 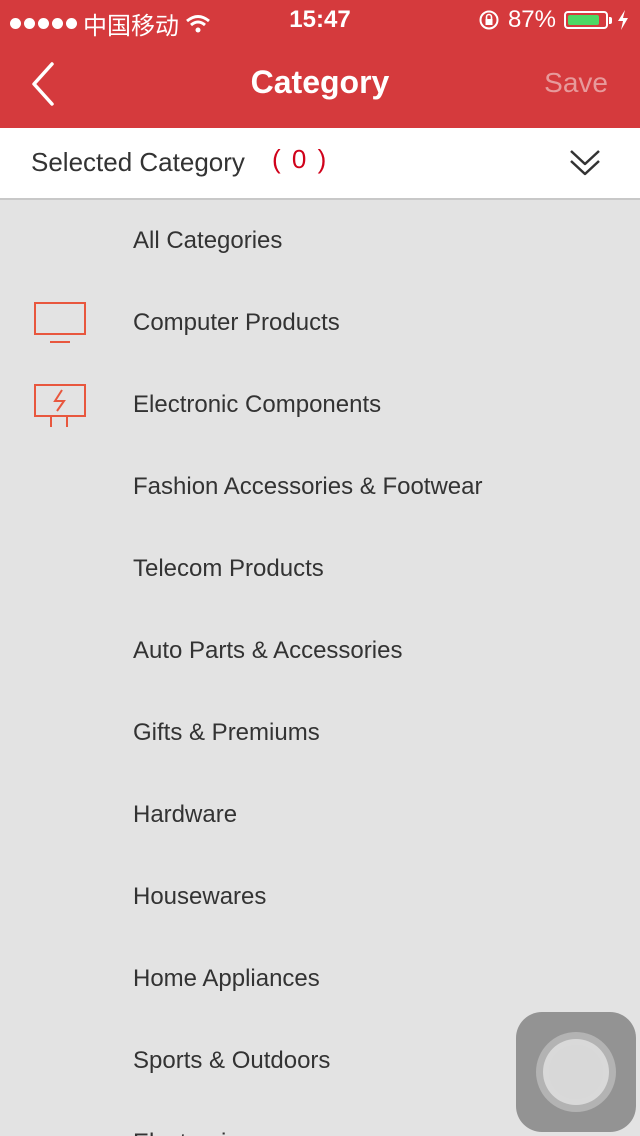 I want to click on header: 中国移动 15:47 87% Category Save, so click(x=320, y=64).